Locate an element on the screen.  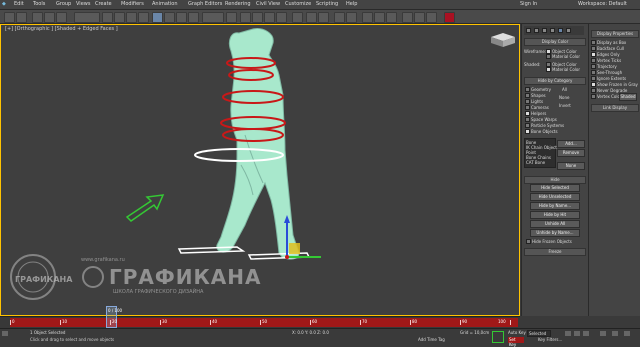
set-key-button: Set Key is located at coordinates (516, 342).